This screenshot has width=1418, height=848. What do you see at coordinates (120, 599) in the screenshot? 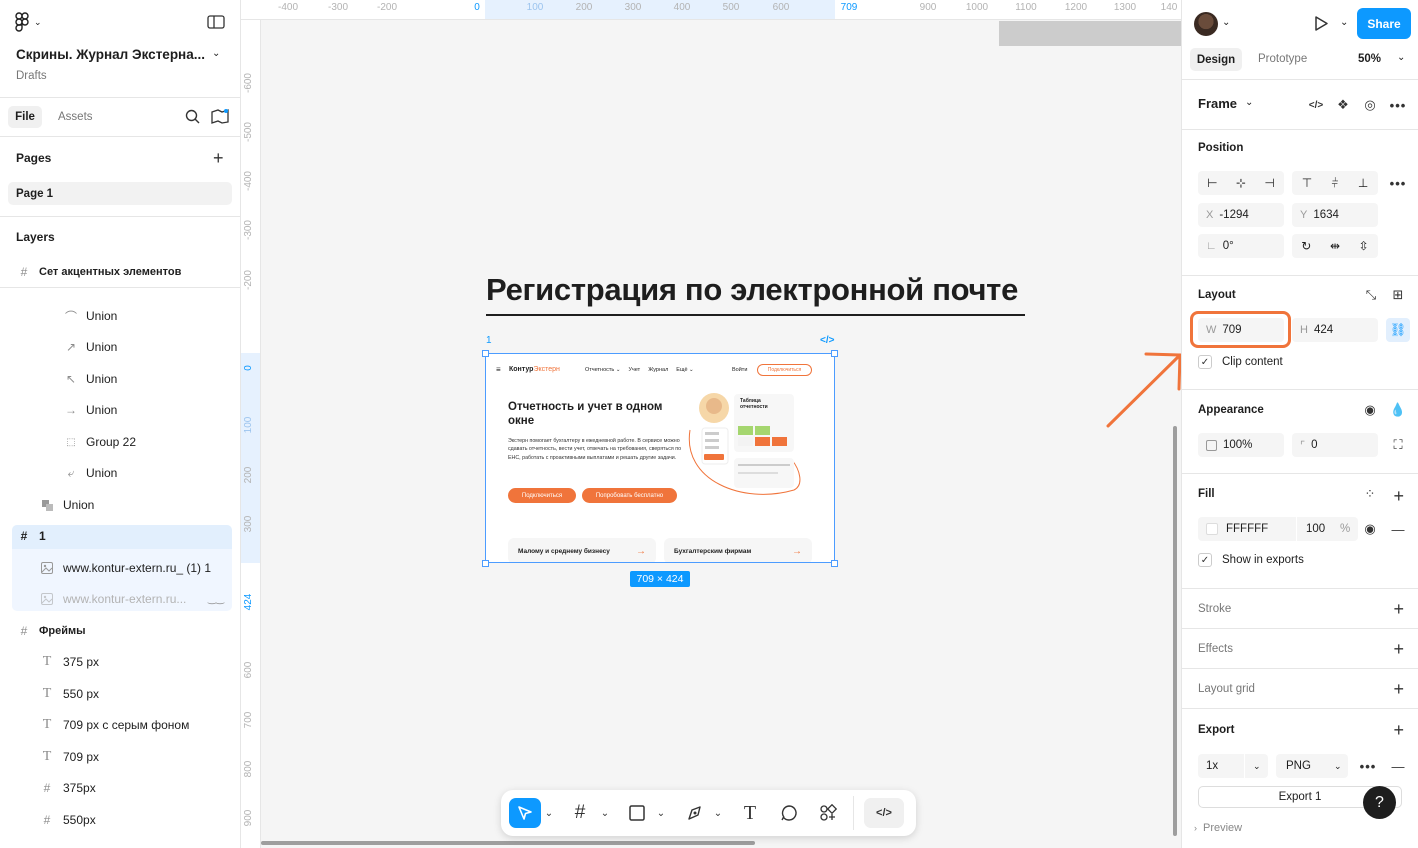
I see `layer-item-hidden: www.kontur-extern.ru... ‿‿` at bounding box center [120, 599].